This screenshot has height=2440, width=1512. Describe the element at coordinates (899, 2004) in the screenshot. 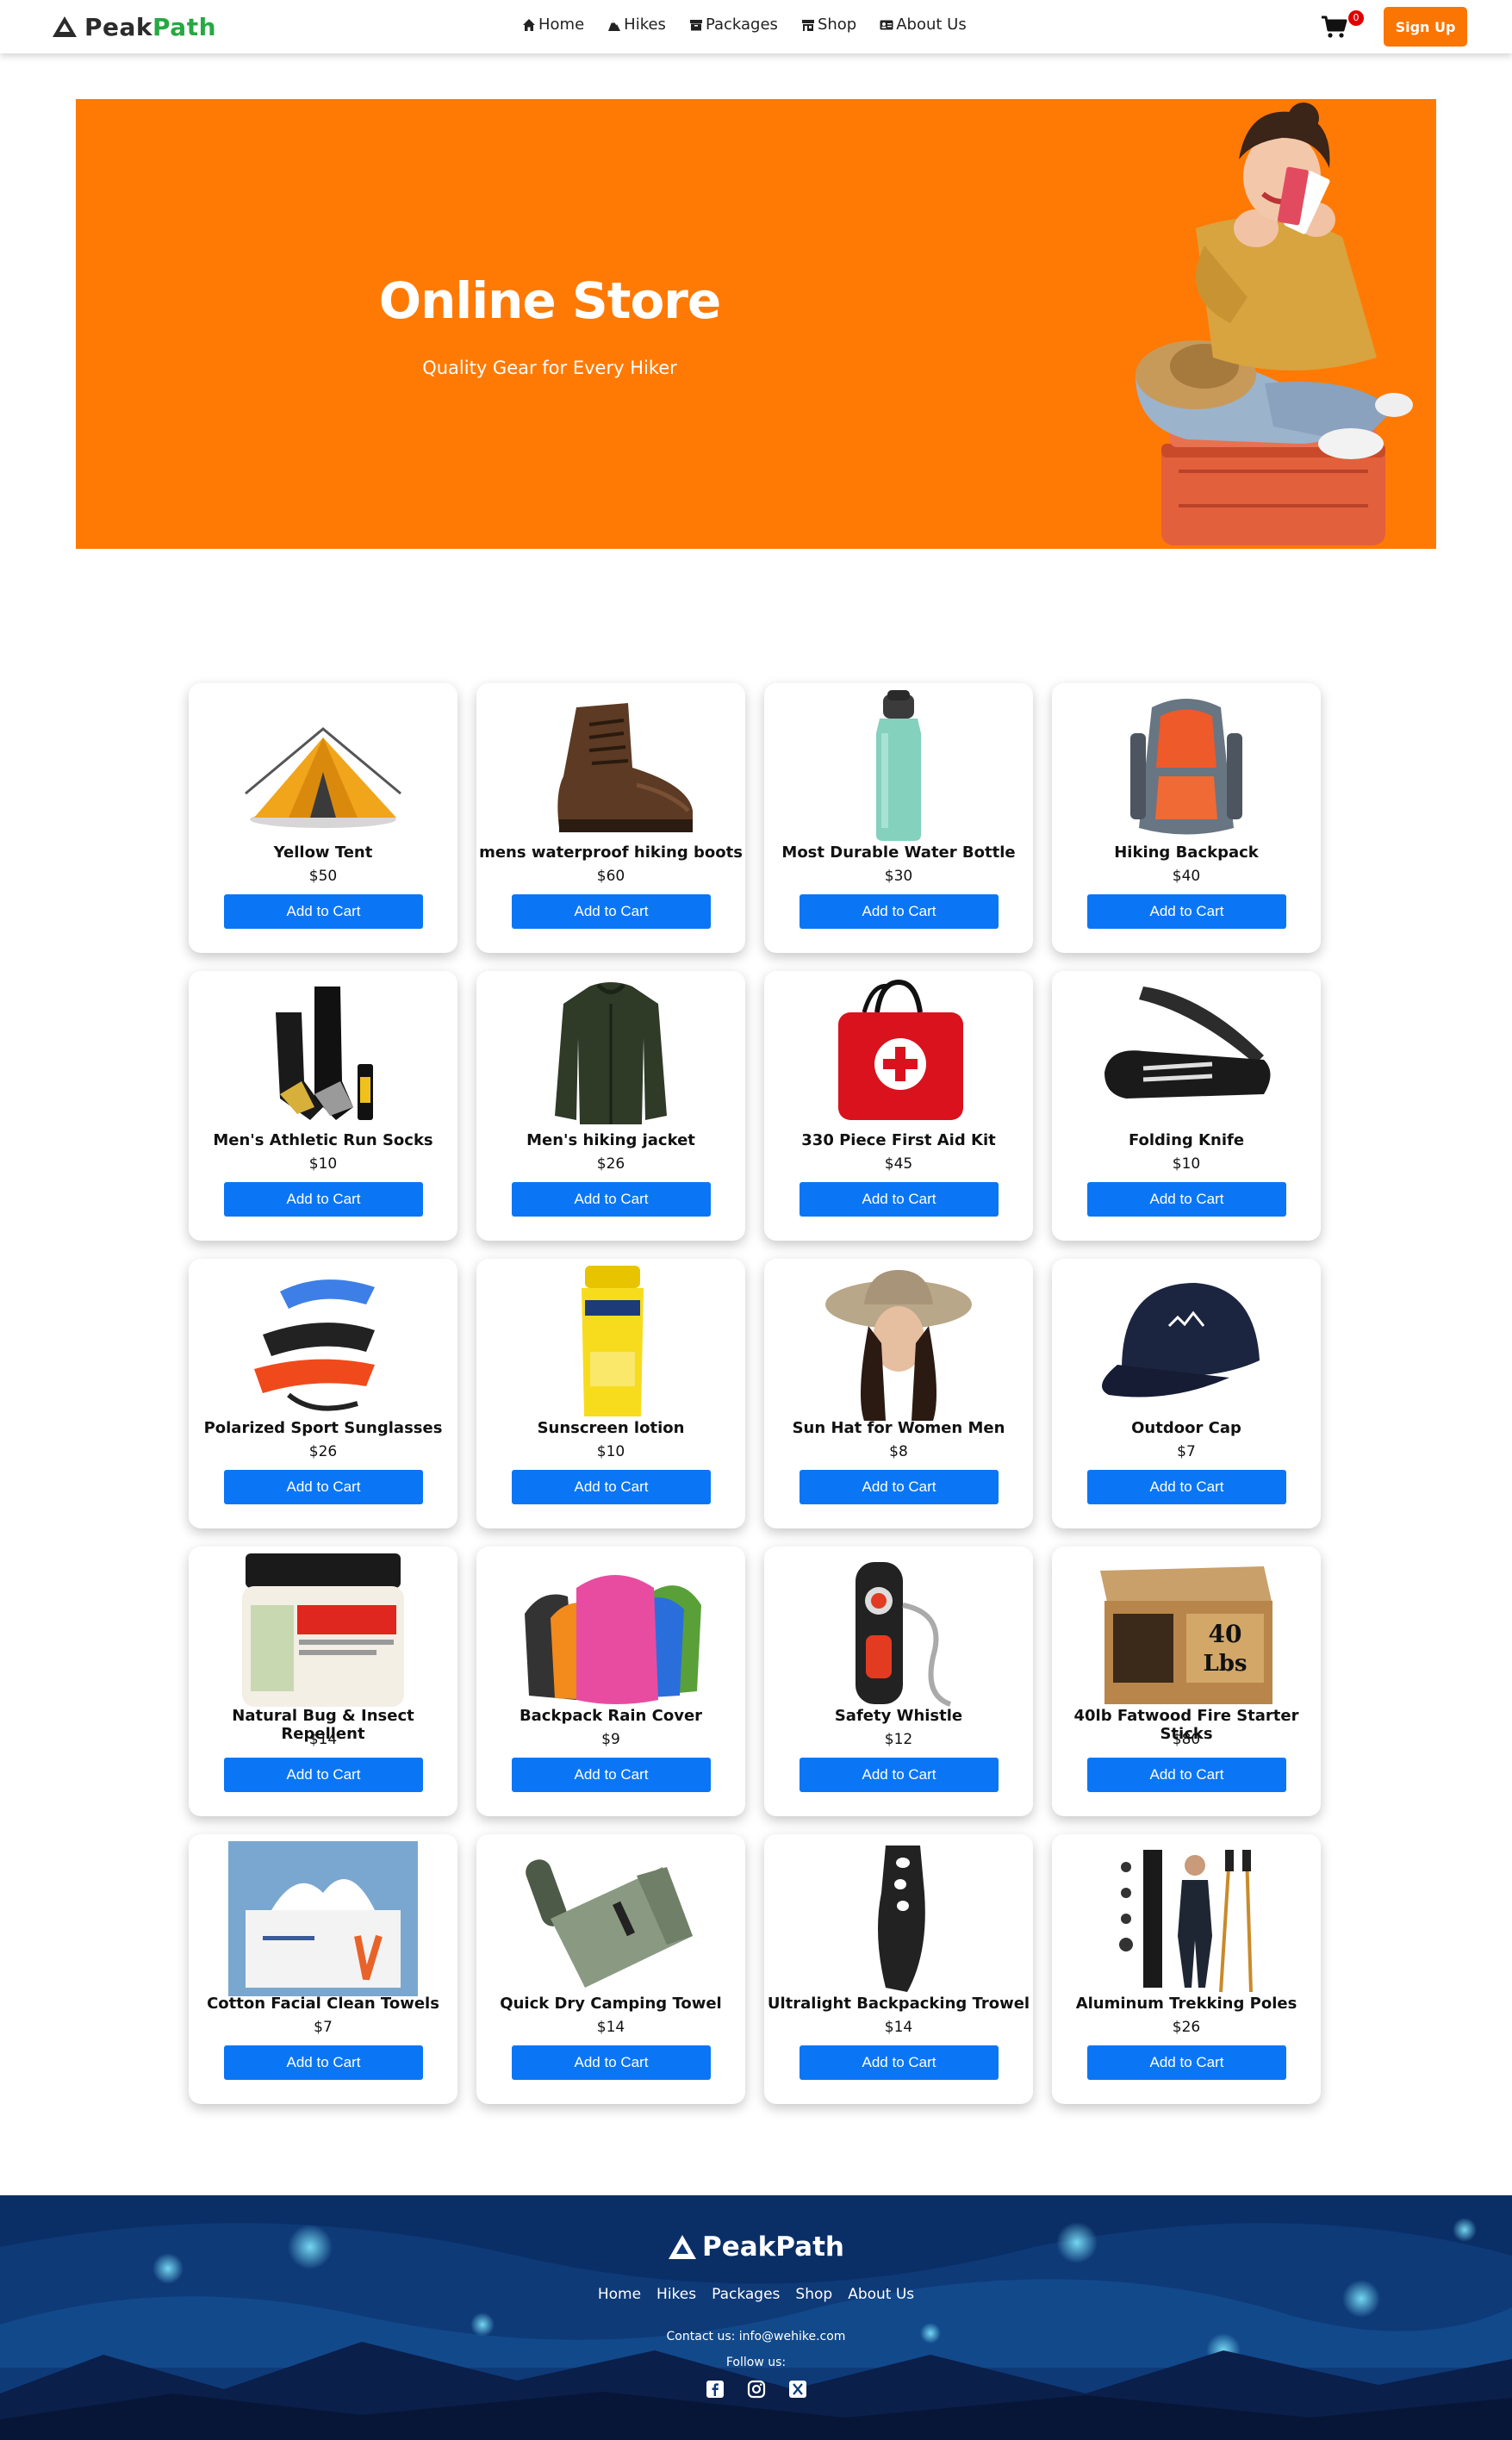

I see `product-name: Ultralight Backpacking Trowel` at that location.